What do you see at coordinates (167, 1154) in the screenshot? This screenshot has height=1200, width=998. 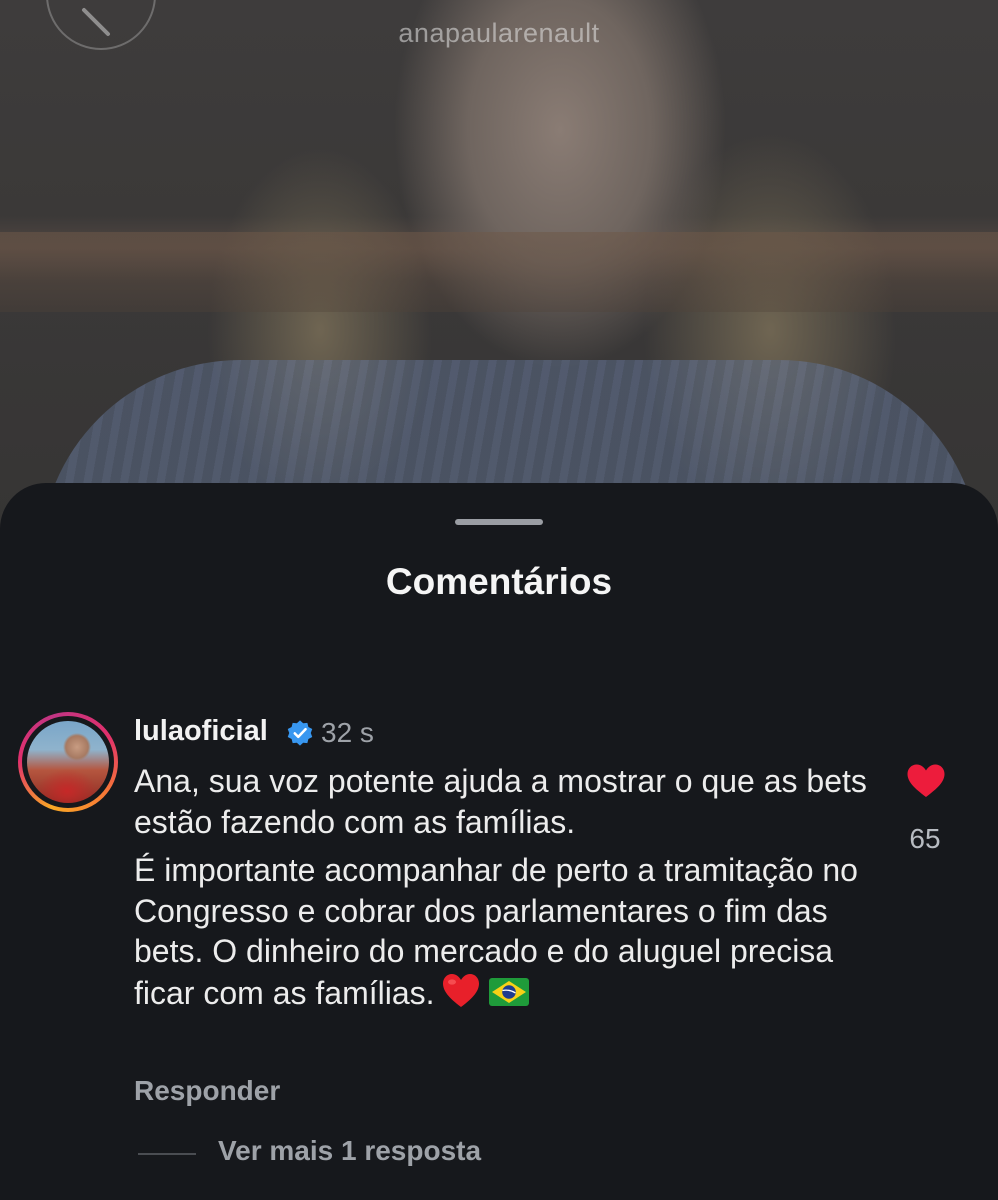 I see `replies-divider` at bounding box center [167, 1154].